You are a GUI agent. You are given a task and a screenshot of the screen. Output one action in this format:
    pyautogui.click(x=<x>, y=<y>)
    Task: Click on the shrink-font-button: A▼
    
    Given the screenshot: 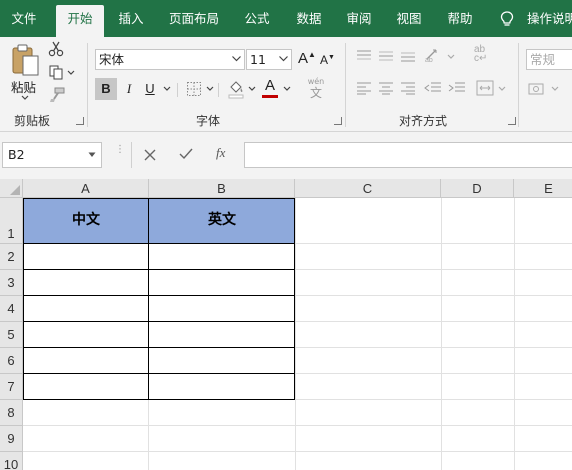 What is the action you would take?
    pyautogui.click(x=327, y=60)
    